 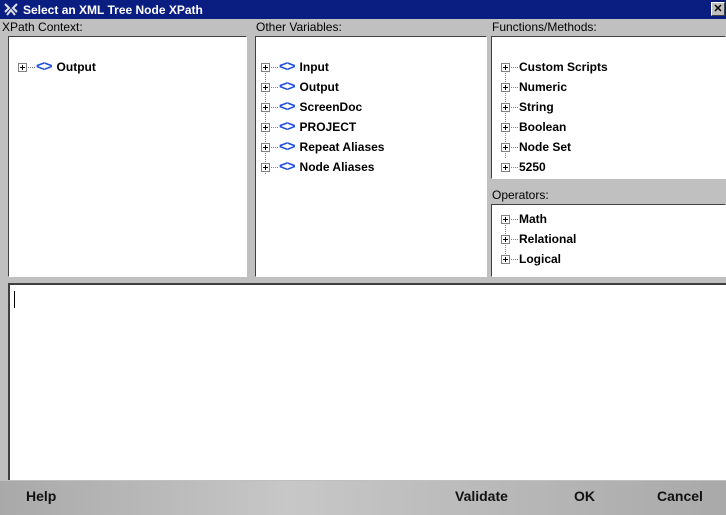 What do you see at coordinates (363, 9) in the screenshot?
I see `window-title-bar: Select an XML Tree Node XPath ✕` at bounding box center [363, 9].